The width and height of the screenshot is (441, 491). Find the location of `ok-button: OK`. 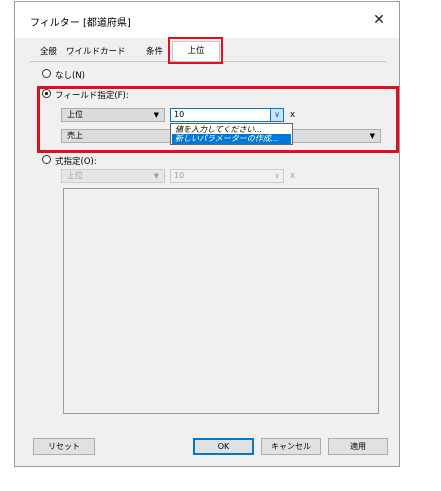

ok-button: OK is located at coordinates (223, 446).